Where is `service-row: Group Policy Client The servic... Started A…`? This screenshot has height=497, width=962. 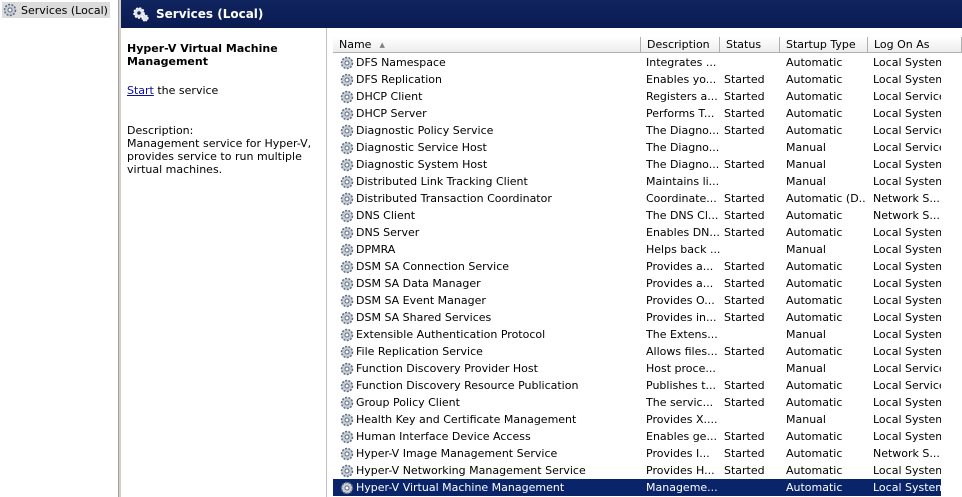
service-row: Group Policy Client The servic... Started A… is located at coordinates (637, 402).